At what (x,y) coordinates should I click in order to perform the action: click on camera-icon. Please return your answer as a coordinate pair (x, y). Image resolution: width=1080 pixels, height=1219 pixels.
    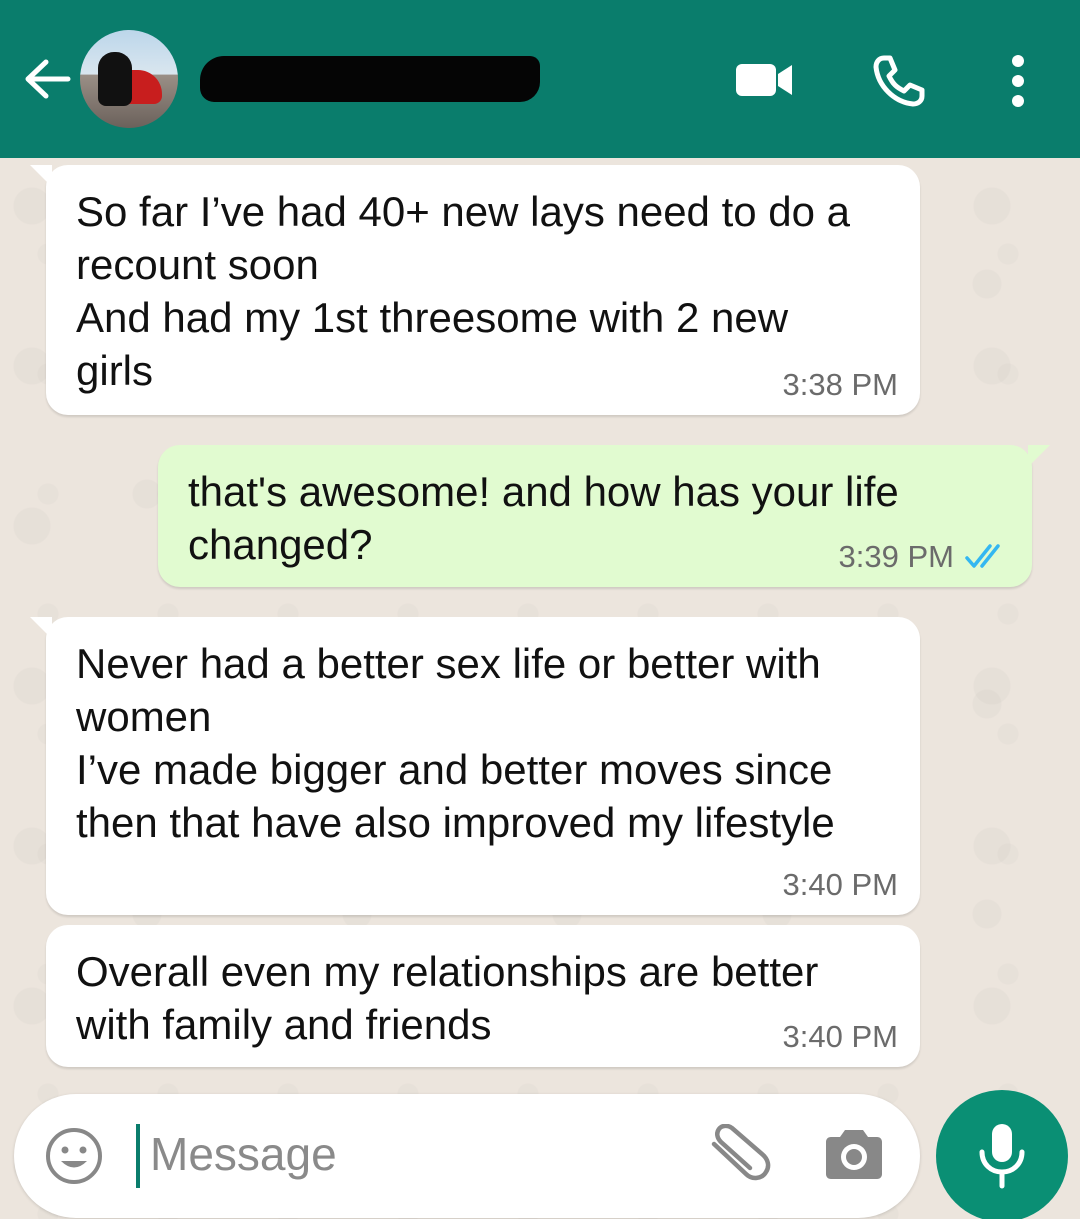
    Looking at the image, I should click on (854, 1154).